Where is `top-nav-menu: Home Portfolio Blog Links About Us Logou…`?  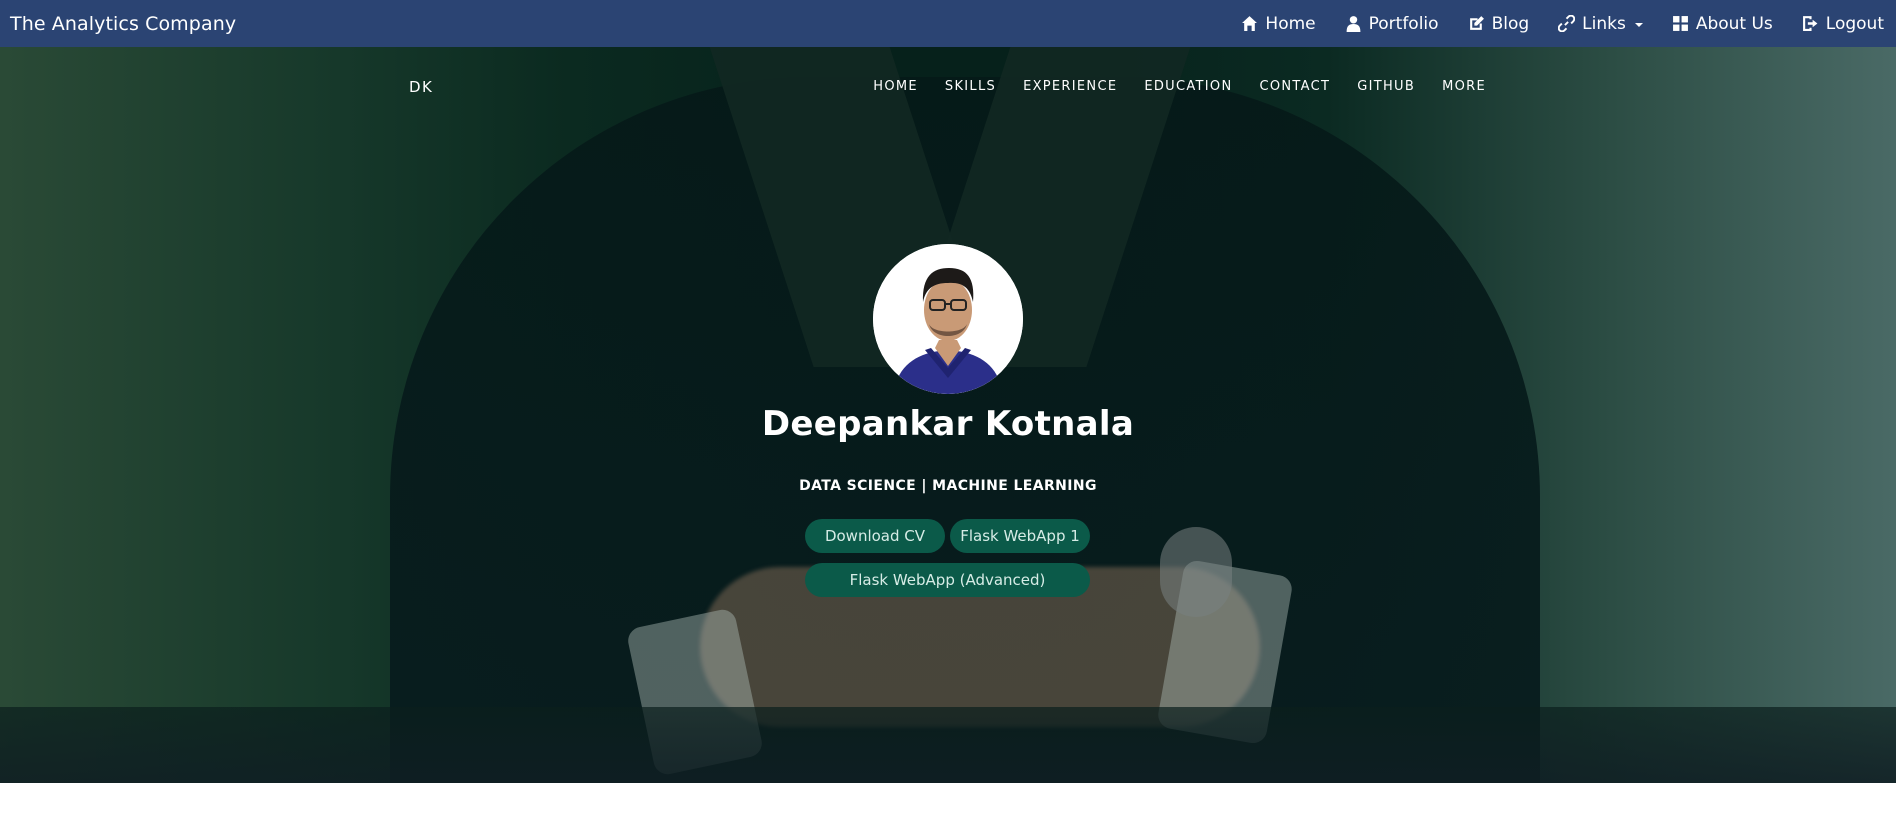 top-nav-menu: Home Portfolio Blog Links About Us Logou… is located at coordinates (1548, 23).